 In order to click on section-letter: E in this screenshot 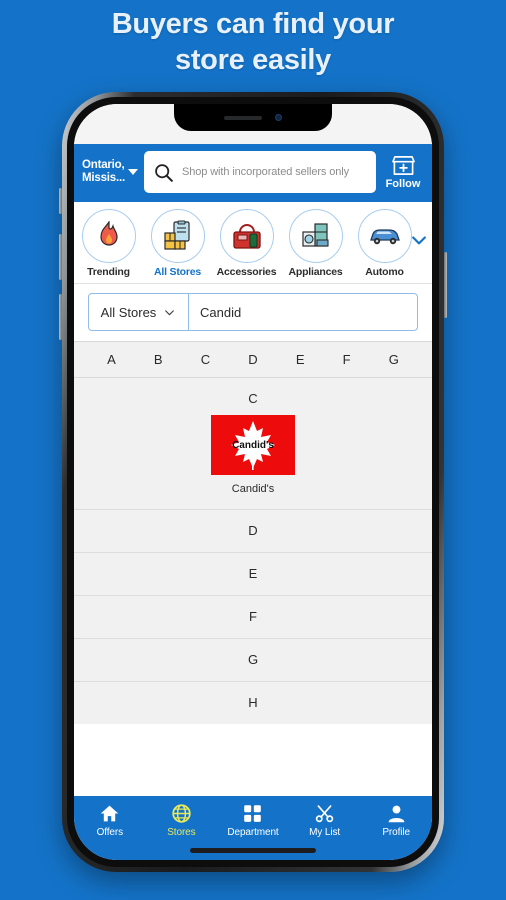, I will do `click(253, 573)`.